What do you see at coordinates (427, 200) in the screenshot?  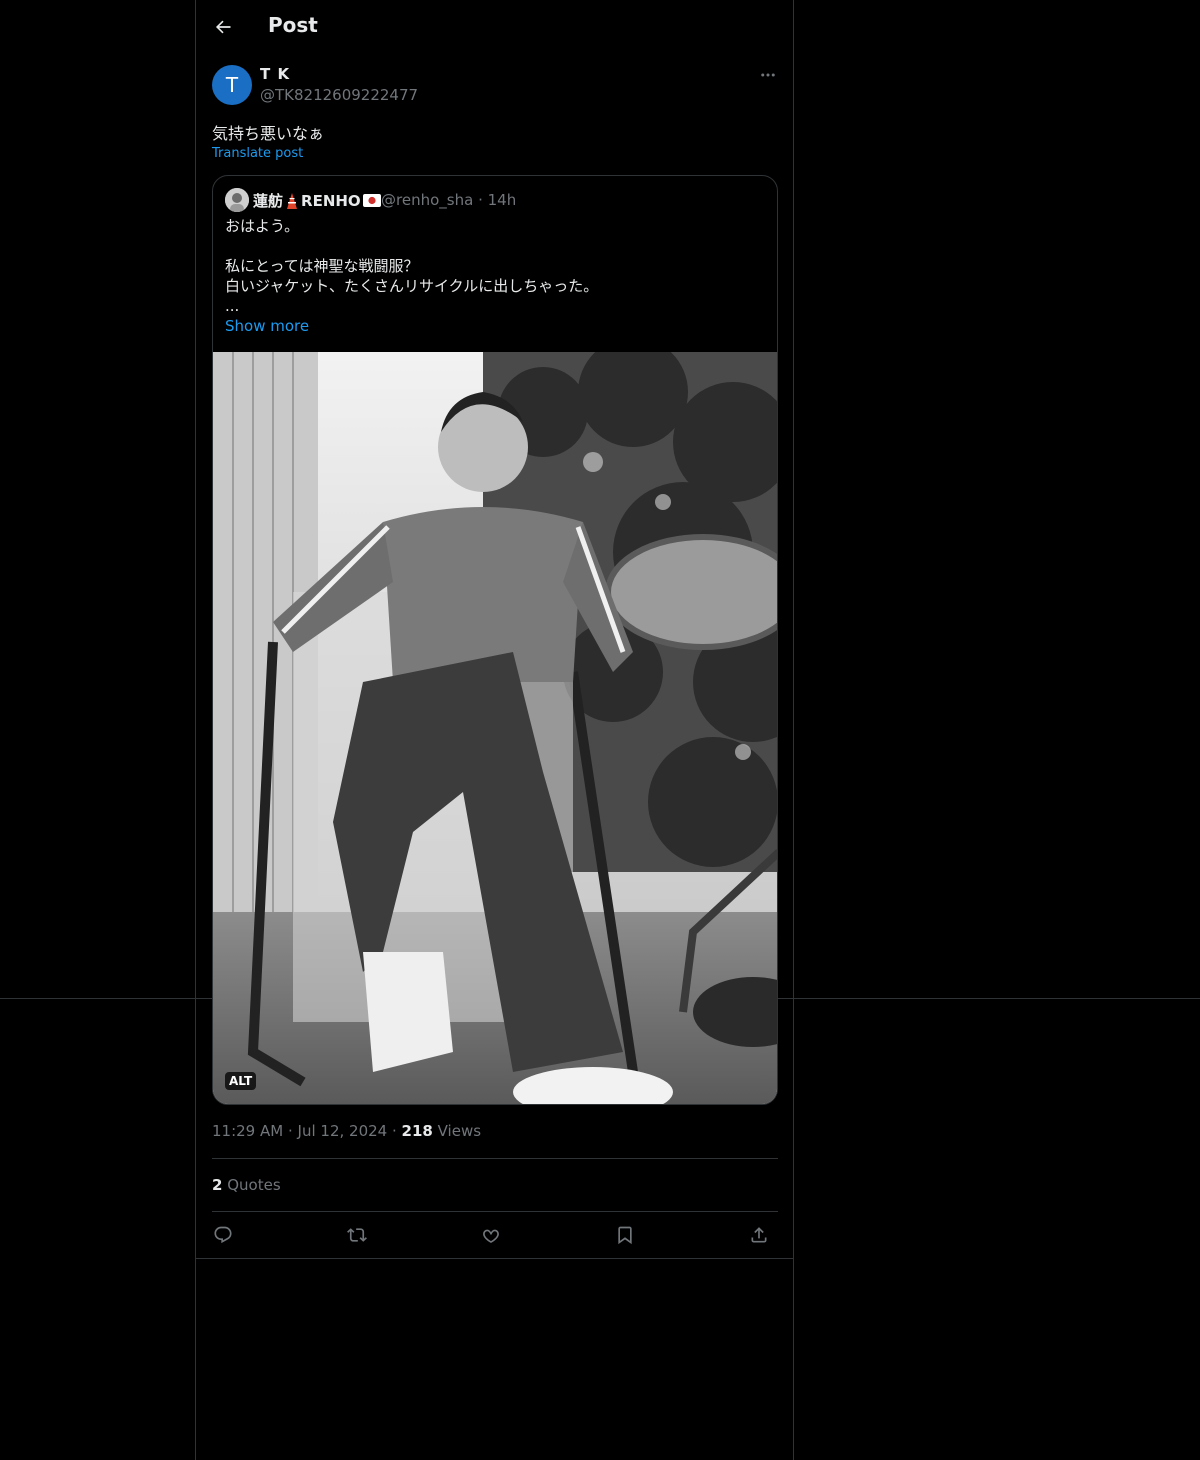 I see `quoted-handle: @renho_sha` at bounding box center [427, 200].